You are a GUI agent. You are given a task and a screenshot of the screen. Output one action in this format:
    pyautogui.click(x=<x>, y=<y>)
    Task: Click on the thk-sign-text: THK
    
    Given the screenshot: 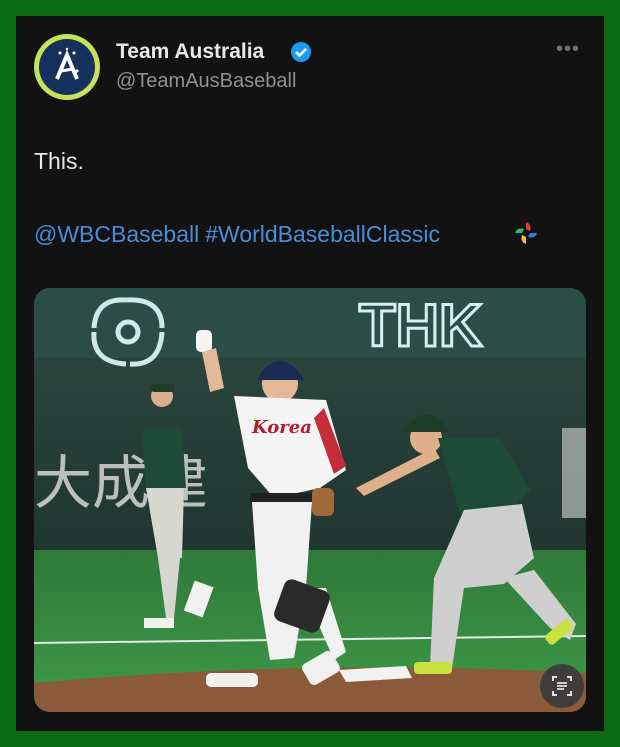 What is the action you would take?
    pyautogui.click(x=420, y=325)
    